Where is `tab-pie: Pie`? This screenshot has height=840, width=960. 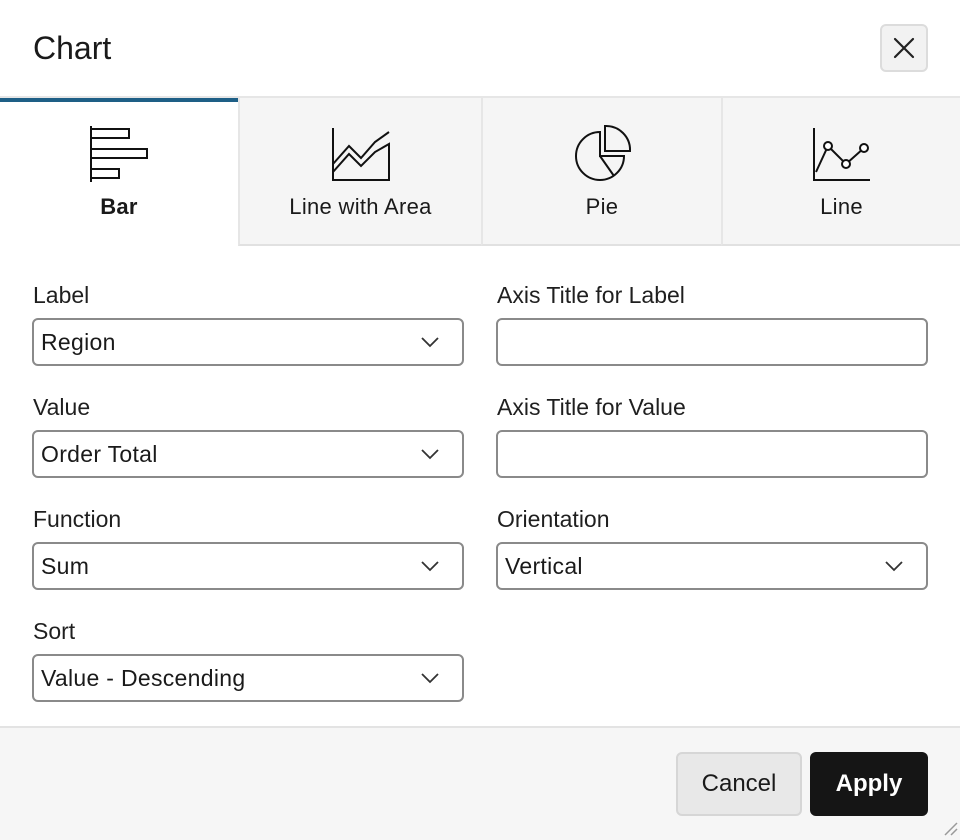
tab-pie: Pie is located at coordinates (601, 172).